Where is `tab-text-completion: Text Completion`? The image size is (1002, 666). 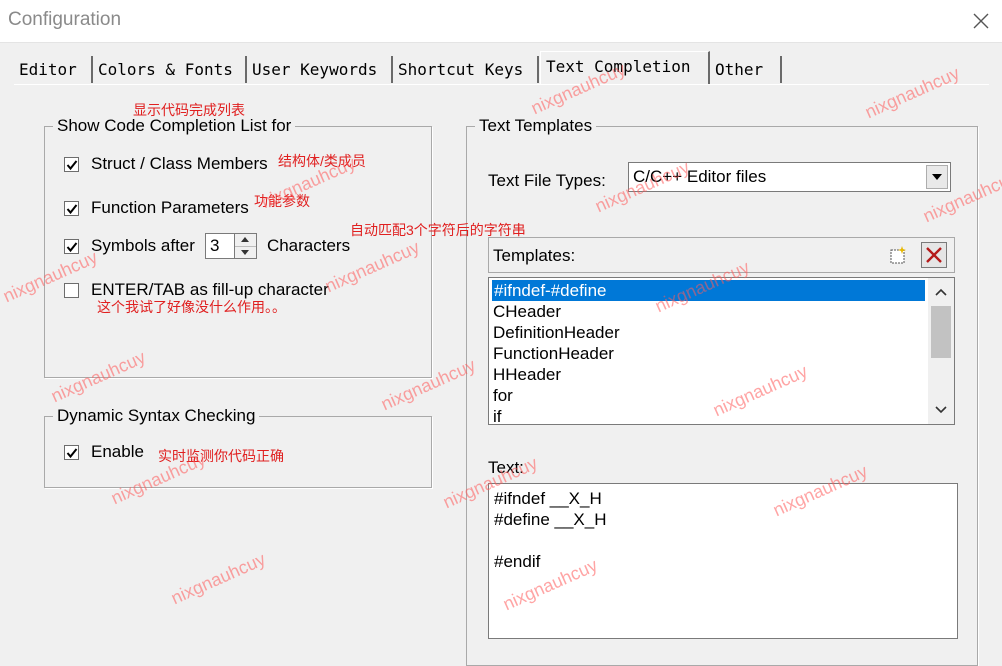 tab-text-completion: Text Completion is located at coordinates (625, 68).